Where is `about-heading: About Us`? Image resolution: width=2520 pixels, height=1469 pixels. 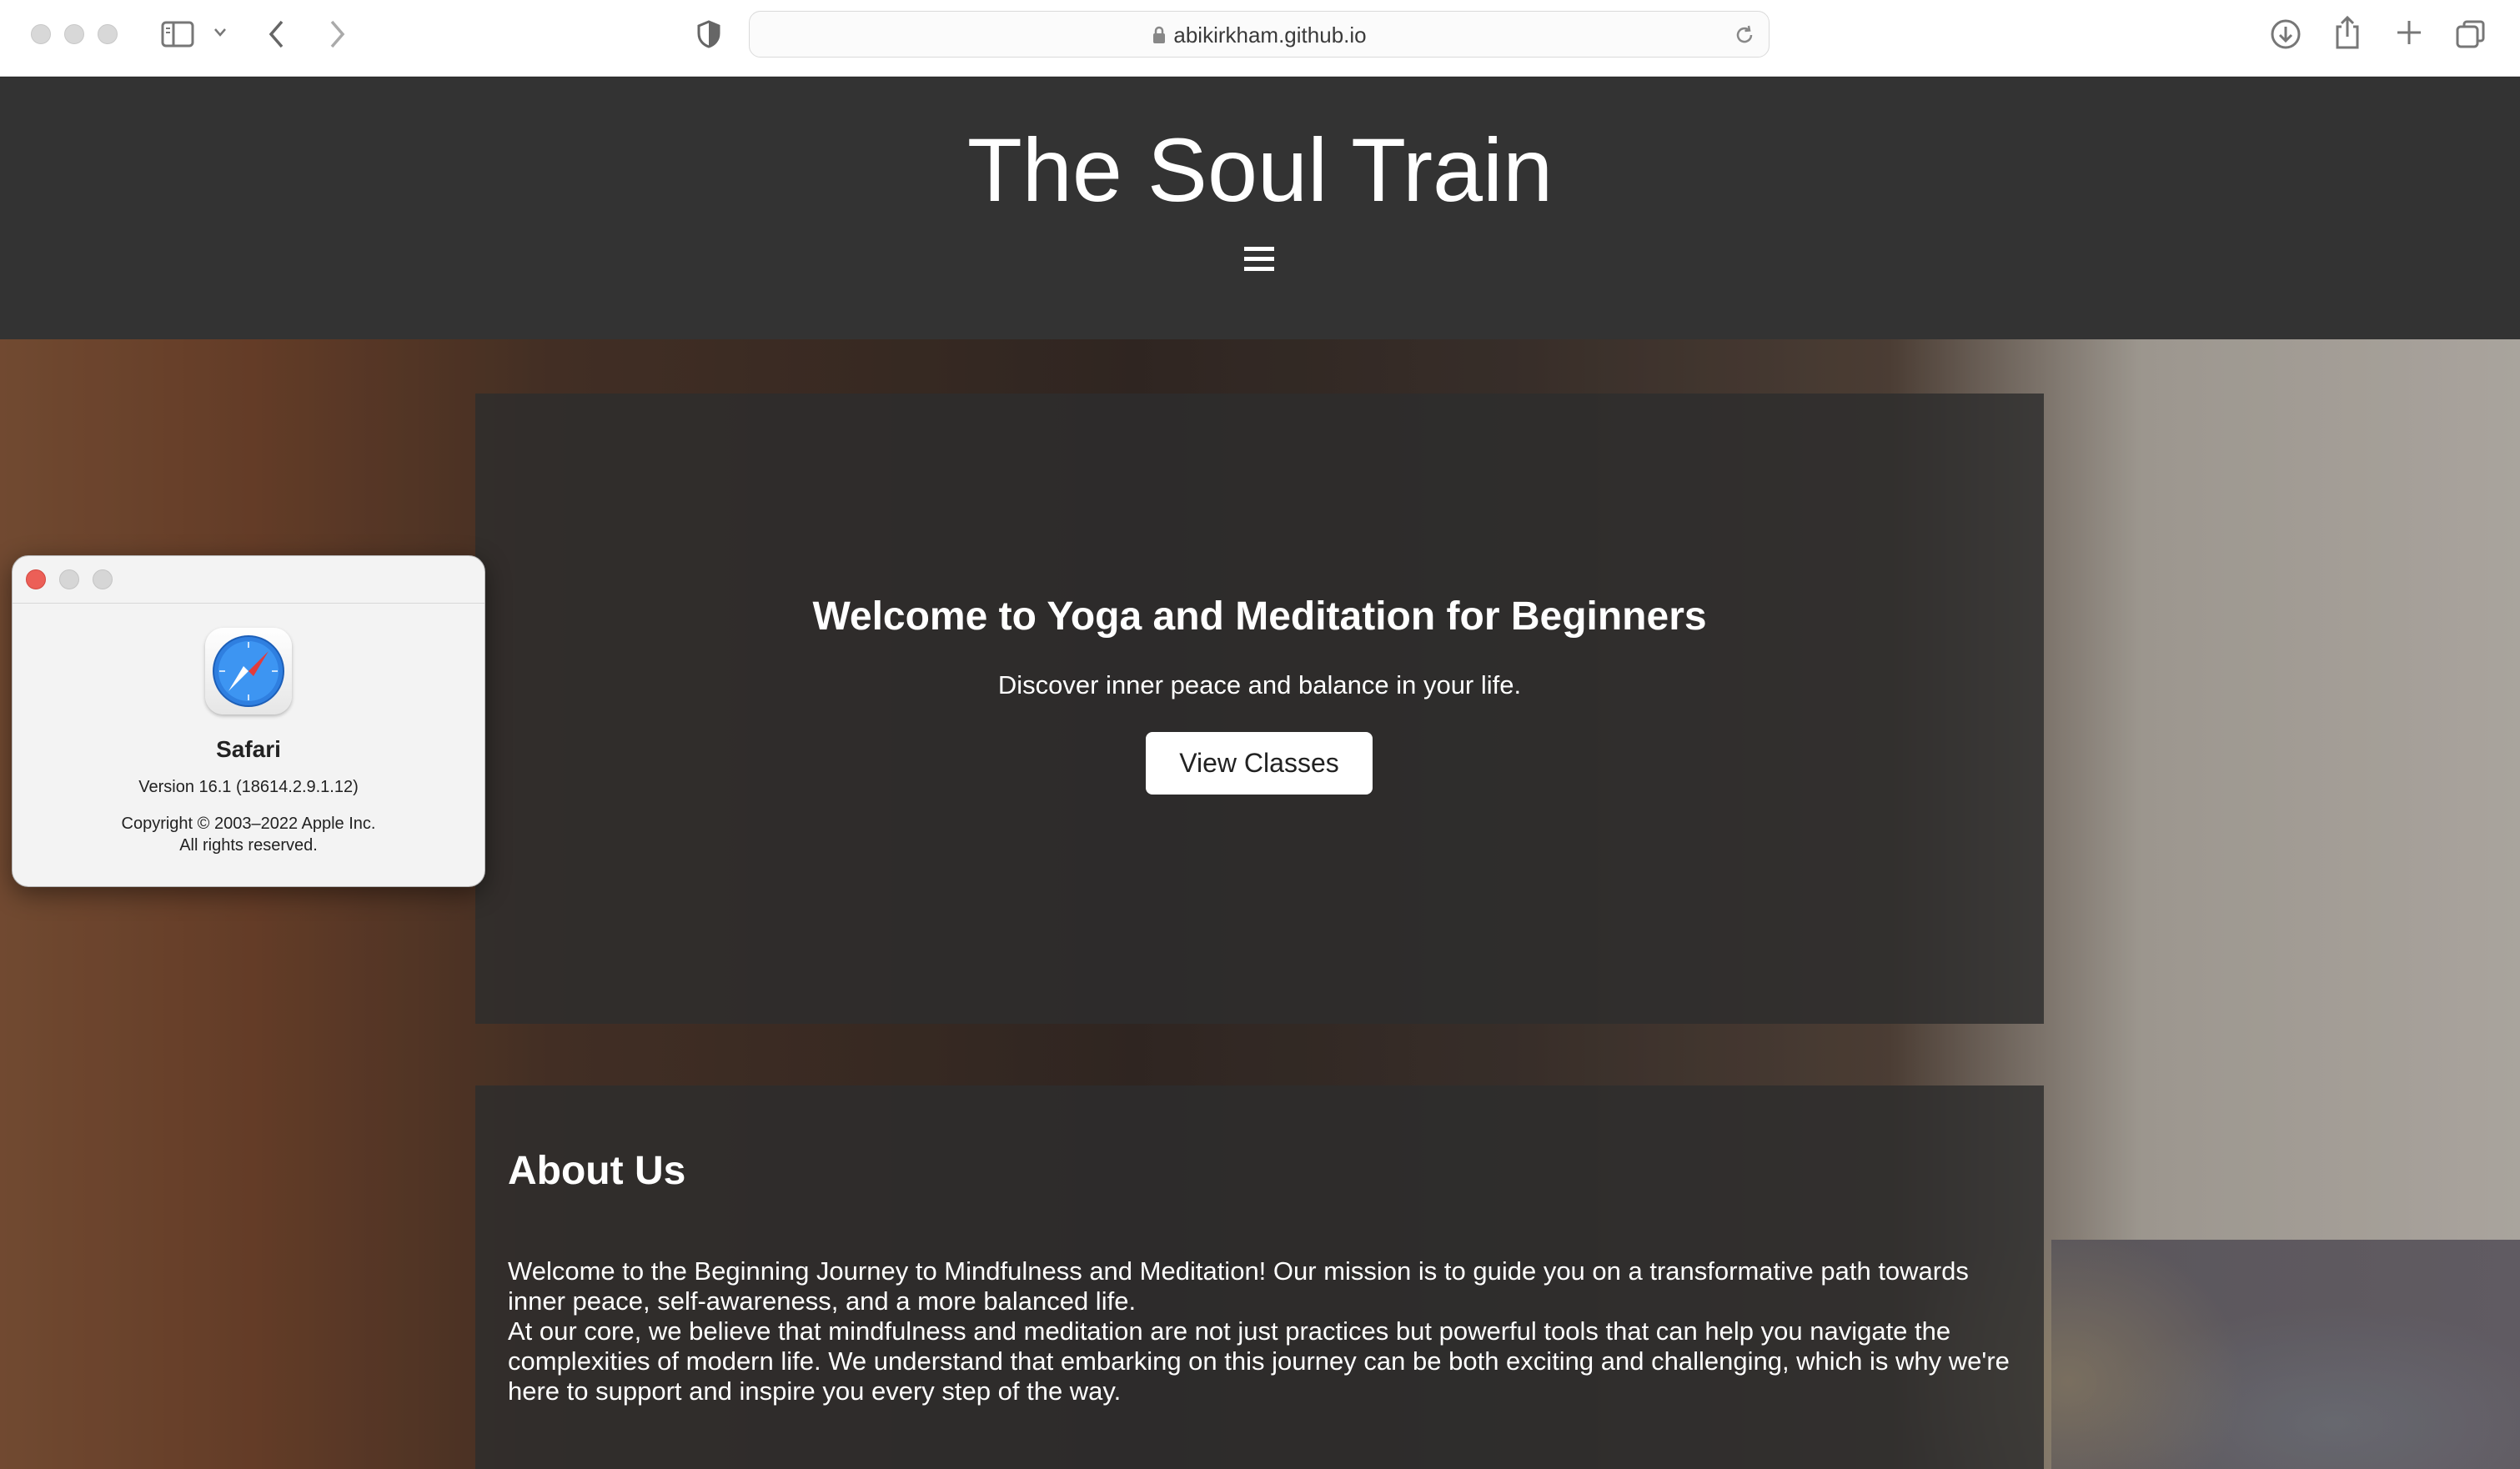
about-heading: About Us is located at coordinates (597, 1171).